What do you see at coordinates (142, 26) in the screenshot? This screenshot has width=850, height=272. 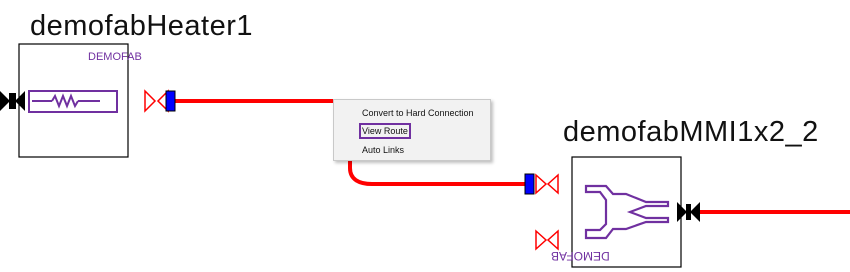 I see `heater-title: demofabHeater1` at bounding box center [142, 26].